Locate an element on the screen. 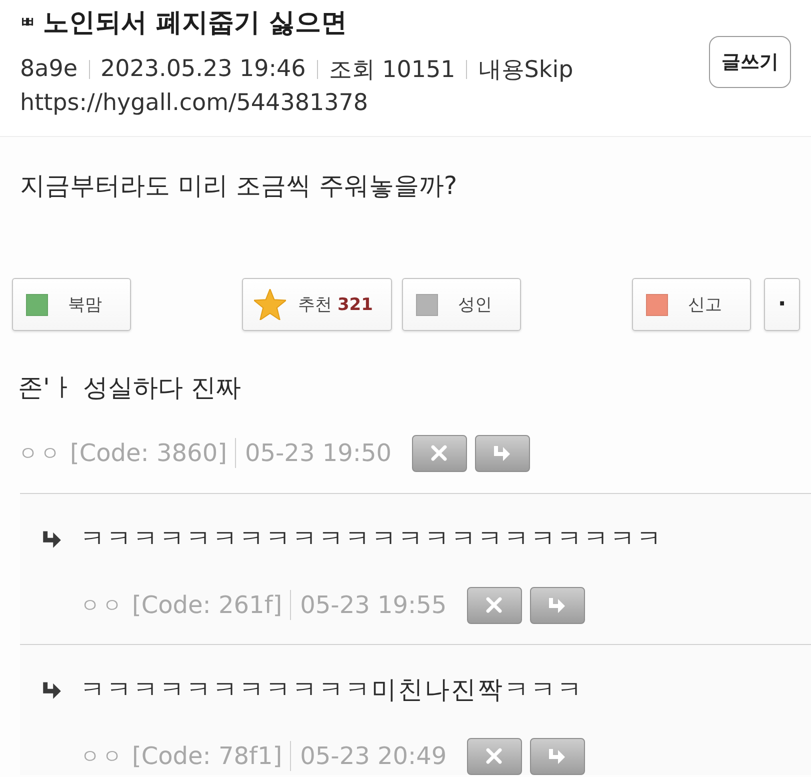  action-button: 북맘 is located at coordinates (71, 304).